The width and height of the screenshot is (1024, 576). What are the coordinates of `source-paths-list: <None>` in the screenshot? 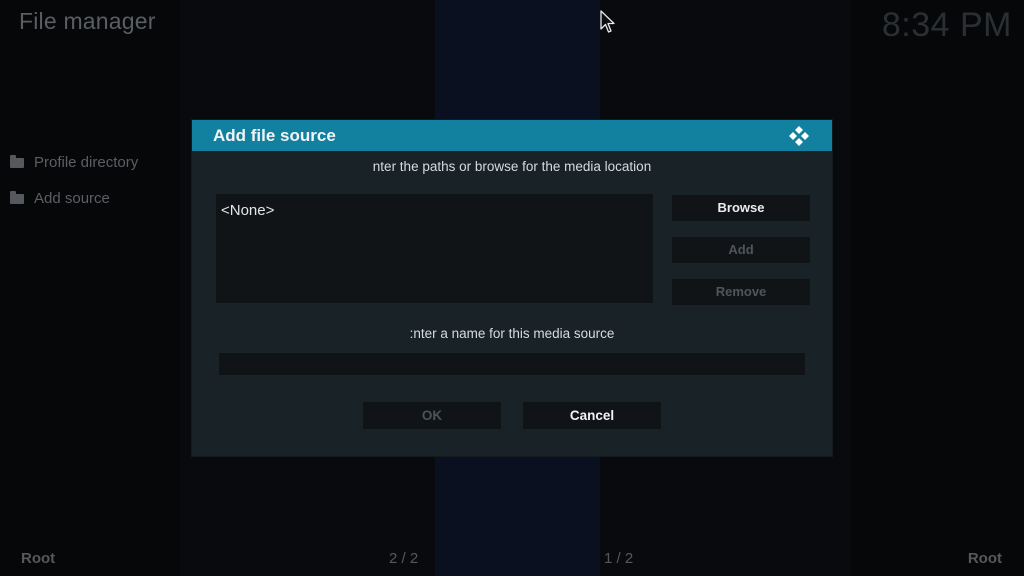 It's located at (434, 248).